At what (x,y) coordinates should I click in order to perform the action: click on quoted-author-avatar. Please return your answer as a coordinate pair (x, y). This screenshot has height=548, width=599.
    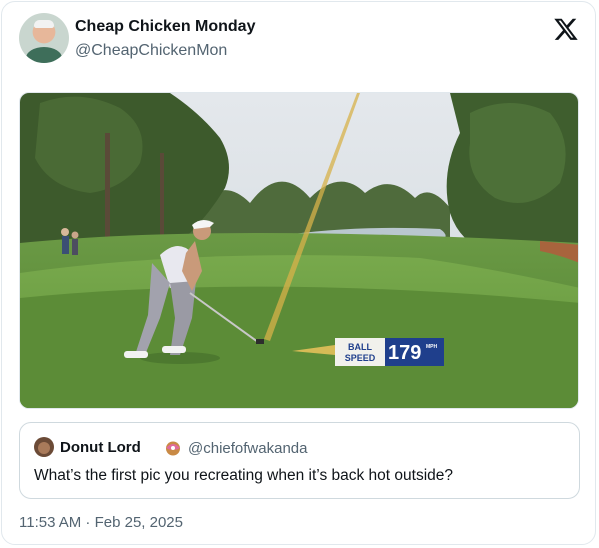
    Looking at the image, I should click on (44, 447).